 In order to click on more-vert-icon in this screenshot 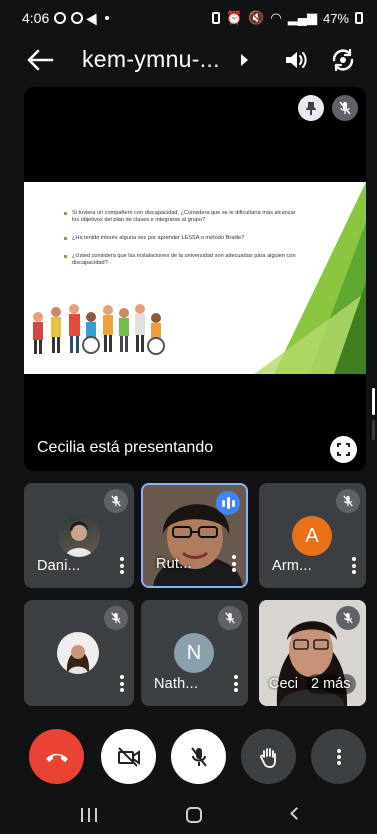, I will do `click(338, 756)`.